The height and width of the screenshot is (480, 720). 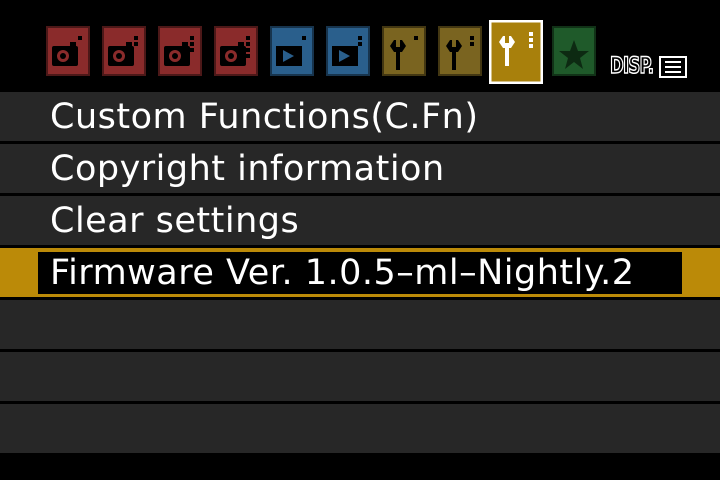 I want to click on star-icon, so click(x=574, y=51).